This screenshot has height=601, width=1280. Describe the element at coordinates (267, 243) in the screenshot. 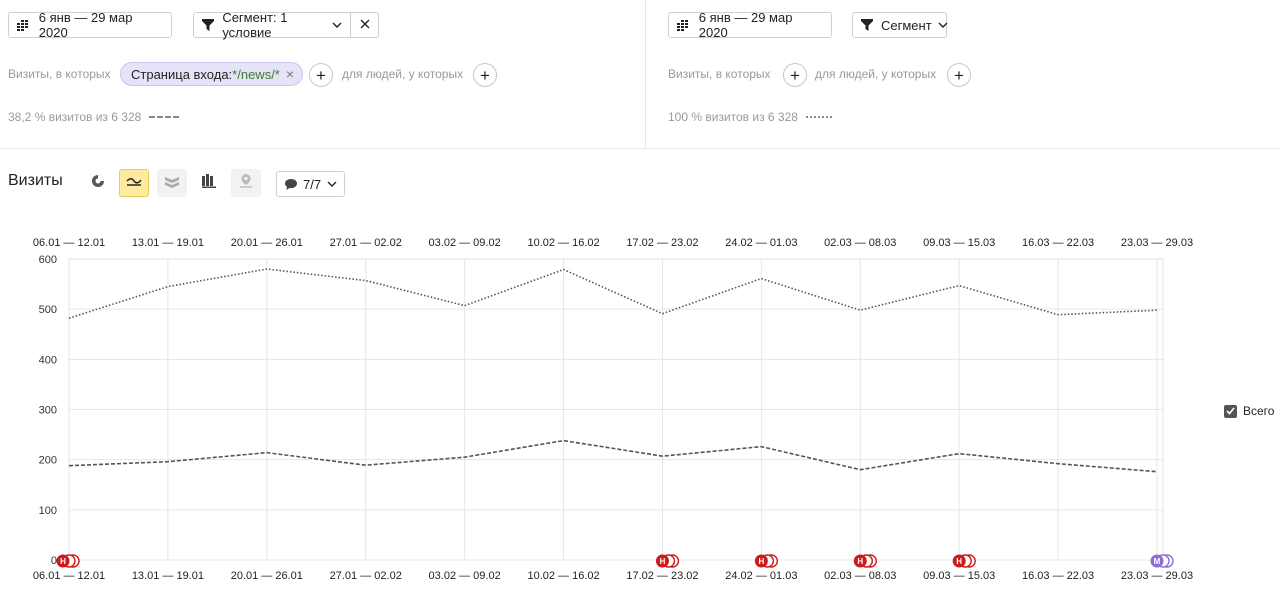

I see `x-tick-label-top: 20.01 — 26.01` at that location.